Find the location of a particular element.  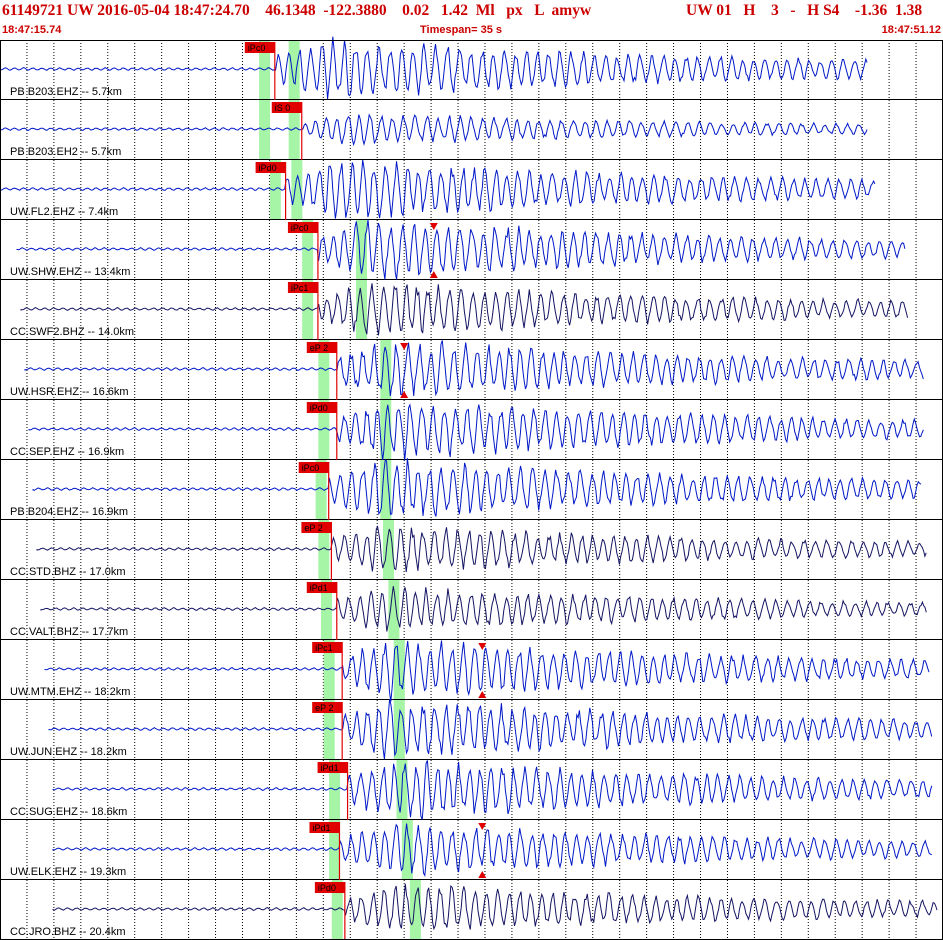

station-label: UW.FL2.EHZ -- 7.4km is located at coordinates (64, 212).